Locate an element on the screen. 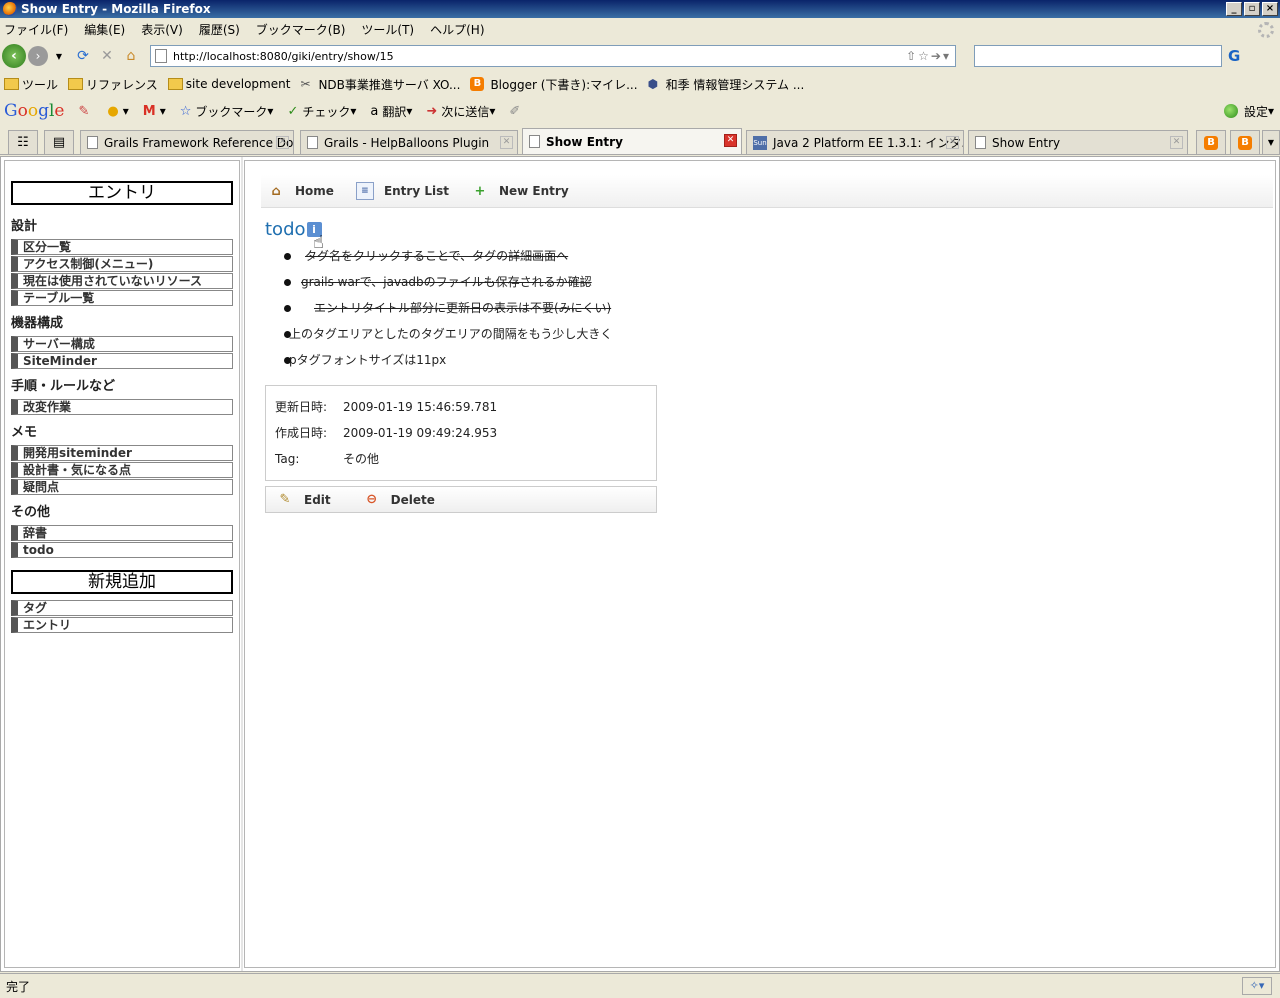  minimize-button: _ is located at coordinates (1234, 9).